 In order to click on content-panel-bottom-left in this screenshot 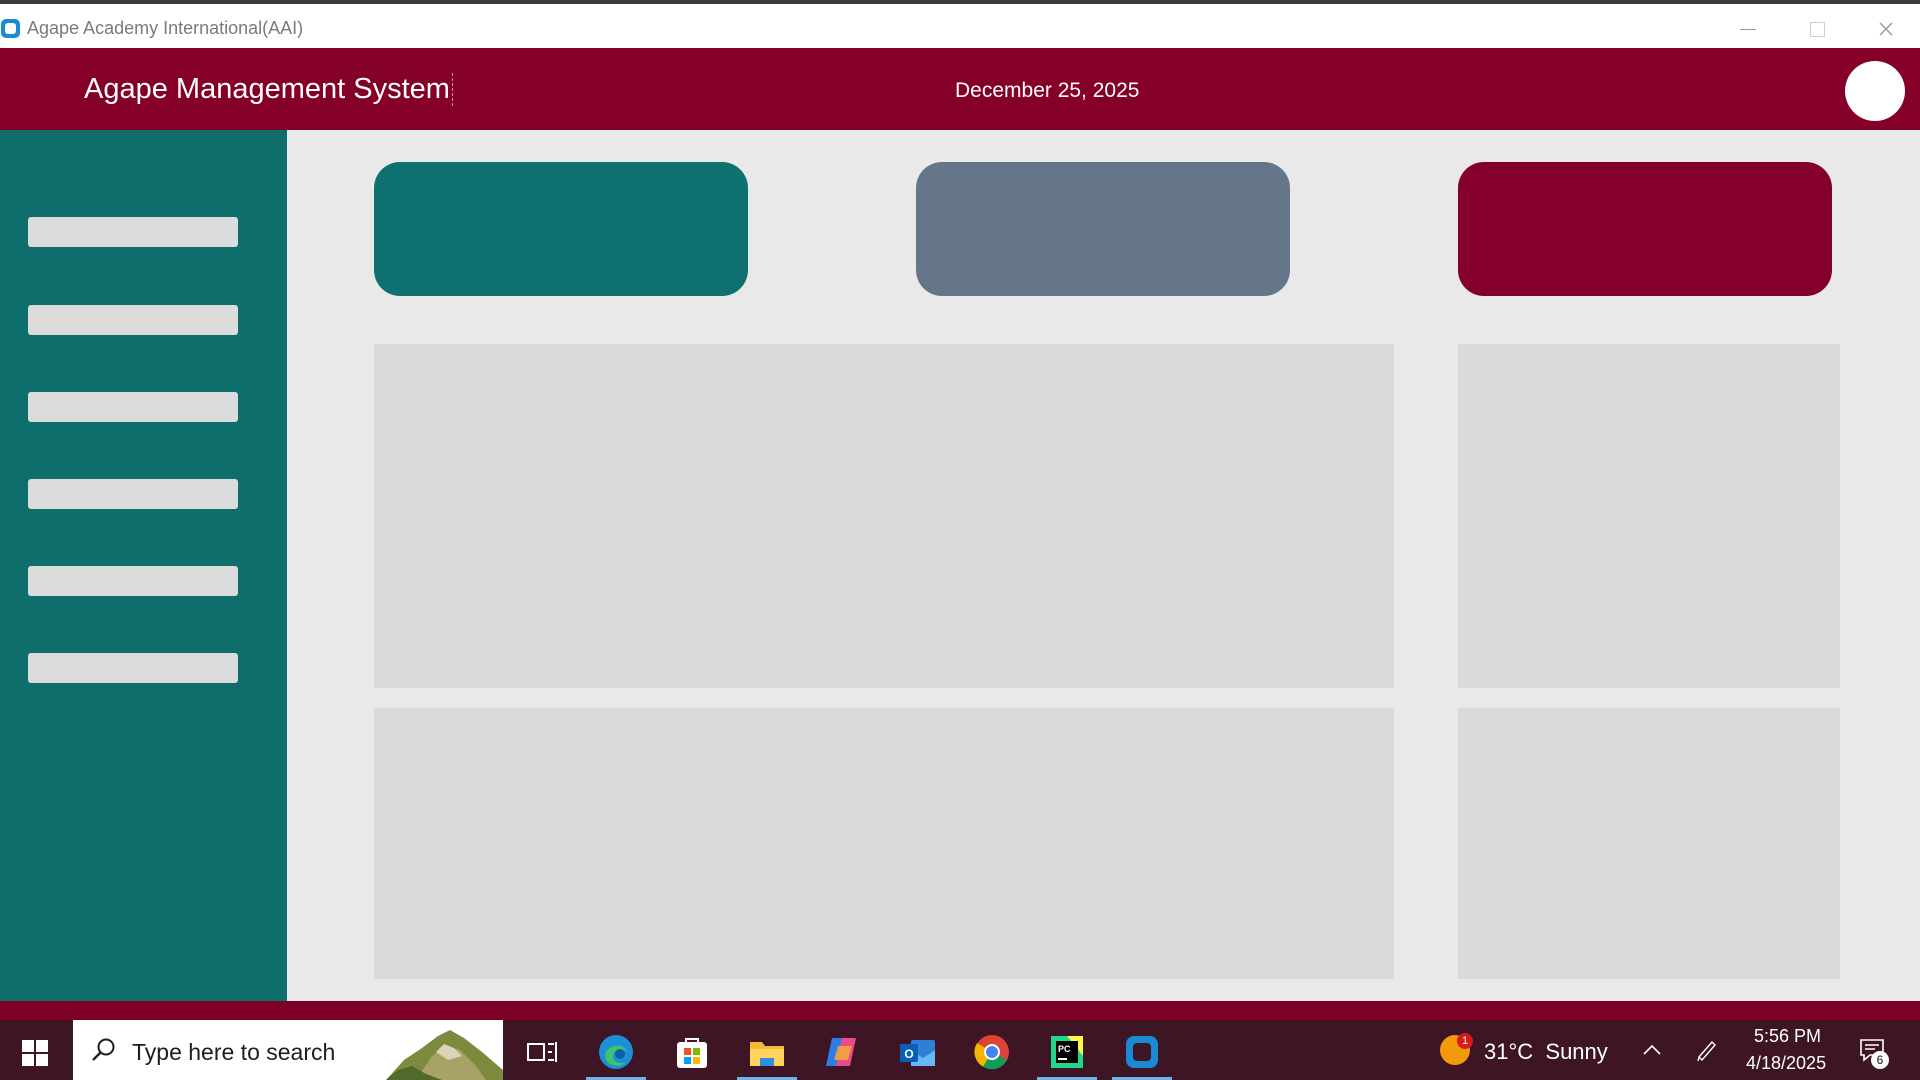, I will do `click(884, 843)`.